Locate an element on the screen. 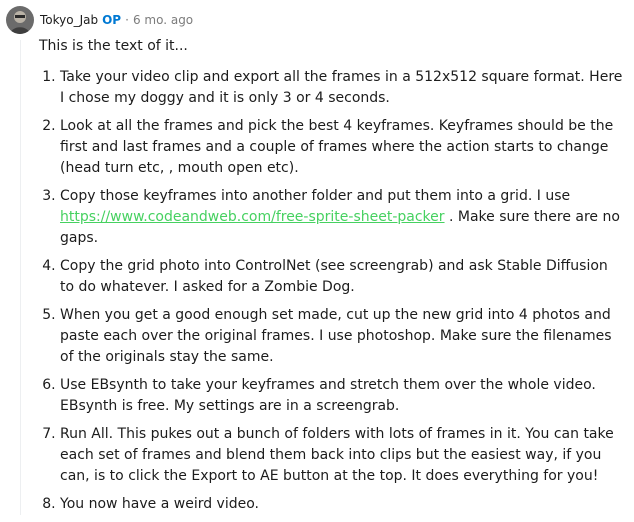  comment-meta: Tokyo_Jab OP · 6 mo. ago is located at coordinates (116, 20).